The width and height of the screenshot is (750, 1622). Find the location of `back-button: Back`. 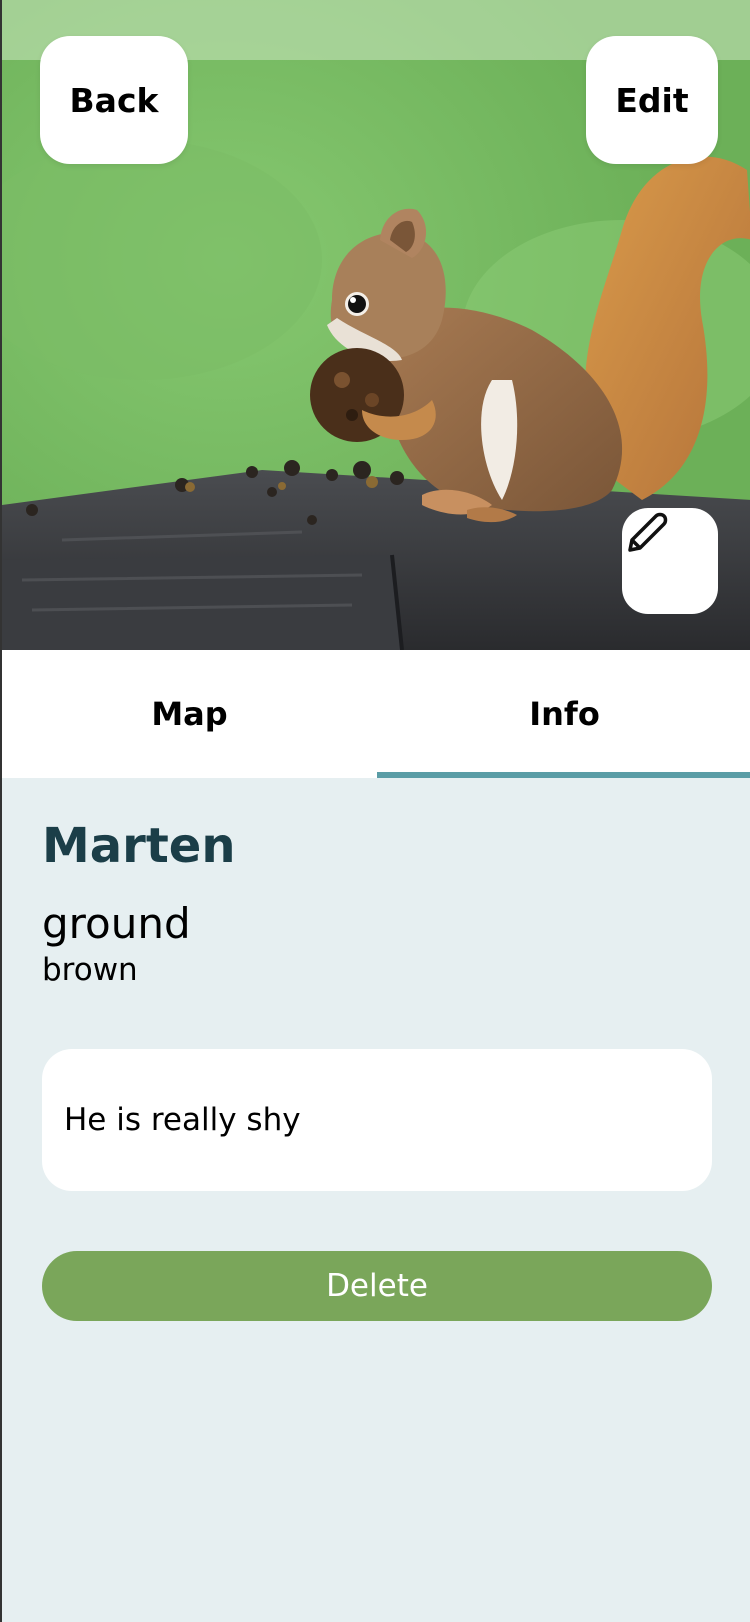

back-button: Back is located at coordinates (114, 100).